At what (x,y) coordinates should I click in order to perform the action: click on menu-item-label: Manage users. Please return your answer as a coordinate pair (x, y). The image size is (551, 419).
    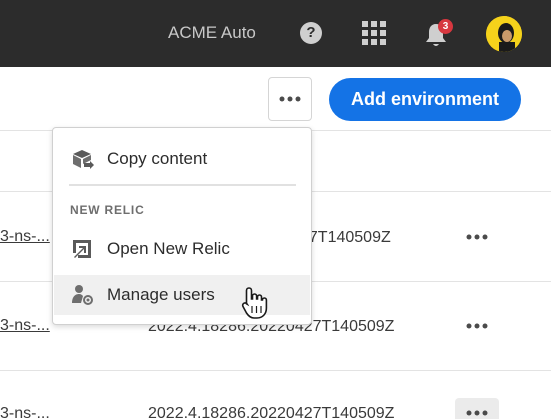
    Looking at the image, I should click on (161, 294).